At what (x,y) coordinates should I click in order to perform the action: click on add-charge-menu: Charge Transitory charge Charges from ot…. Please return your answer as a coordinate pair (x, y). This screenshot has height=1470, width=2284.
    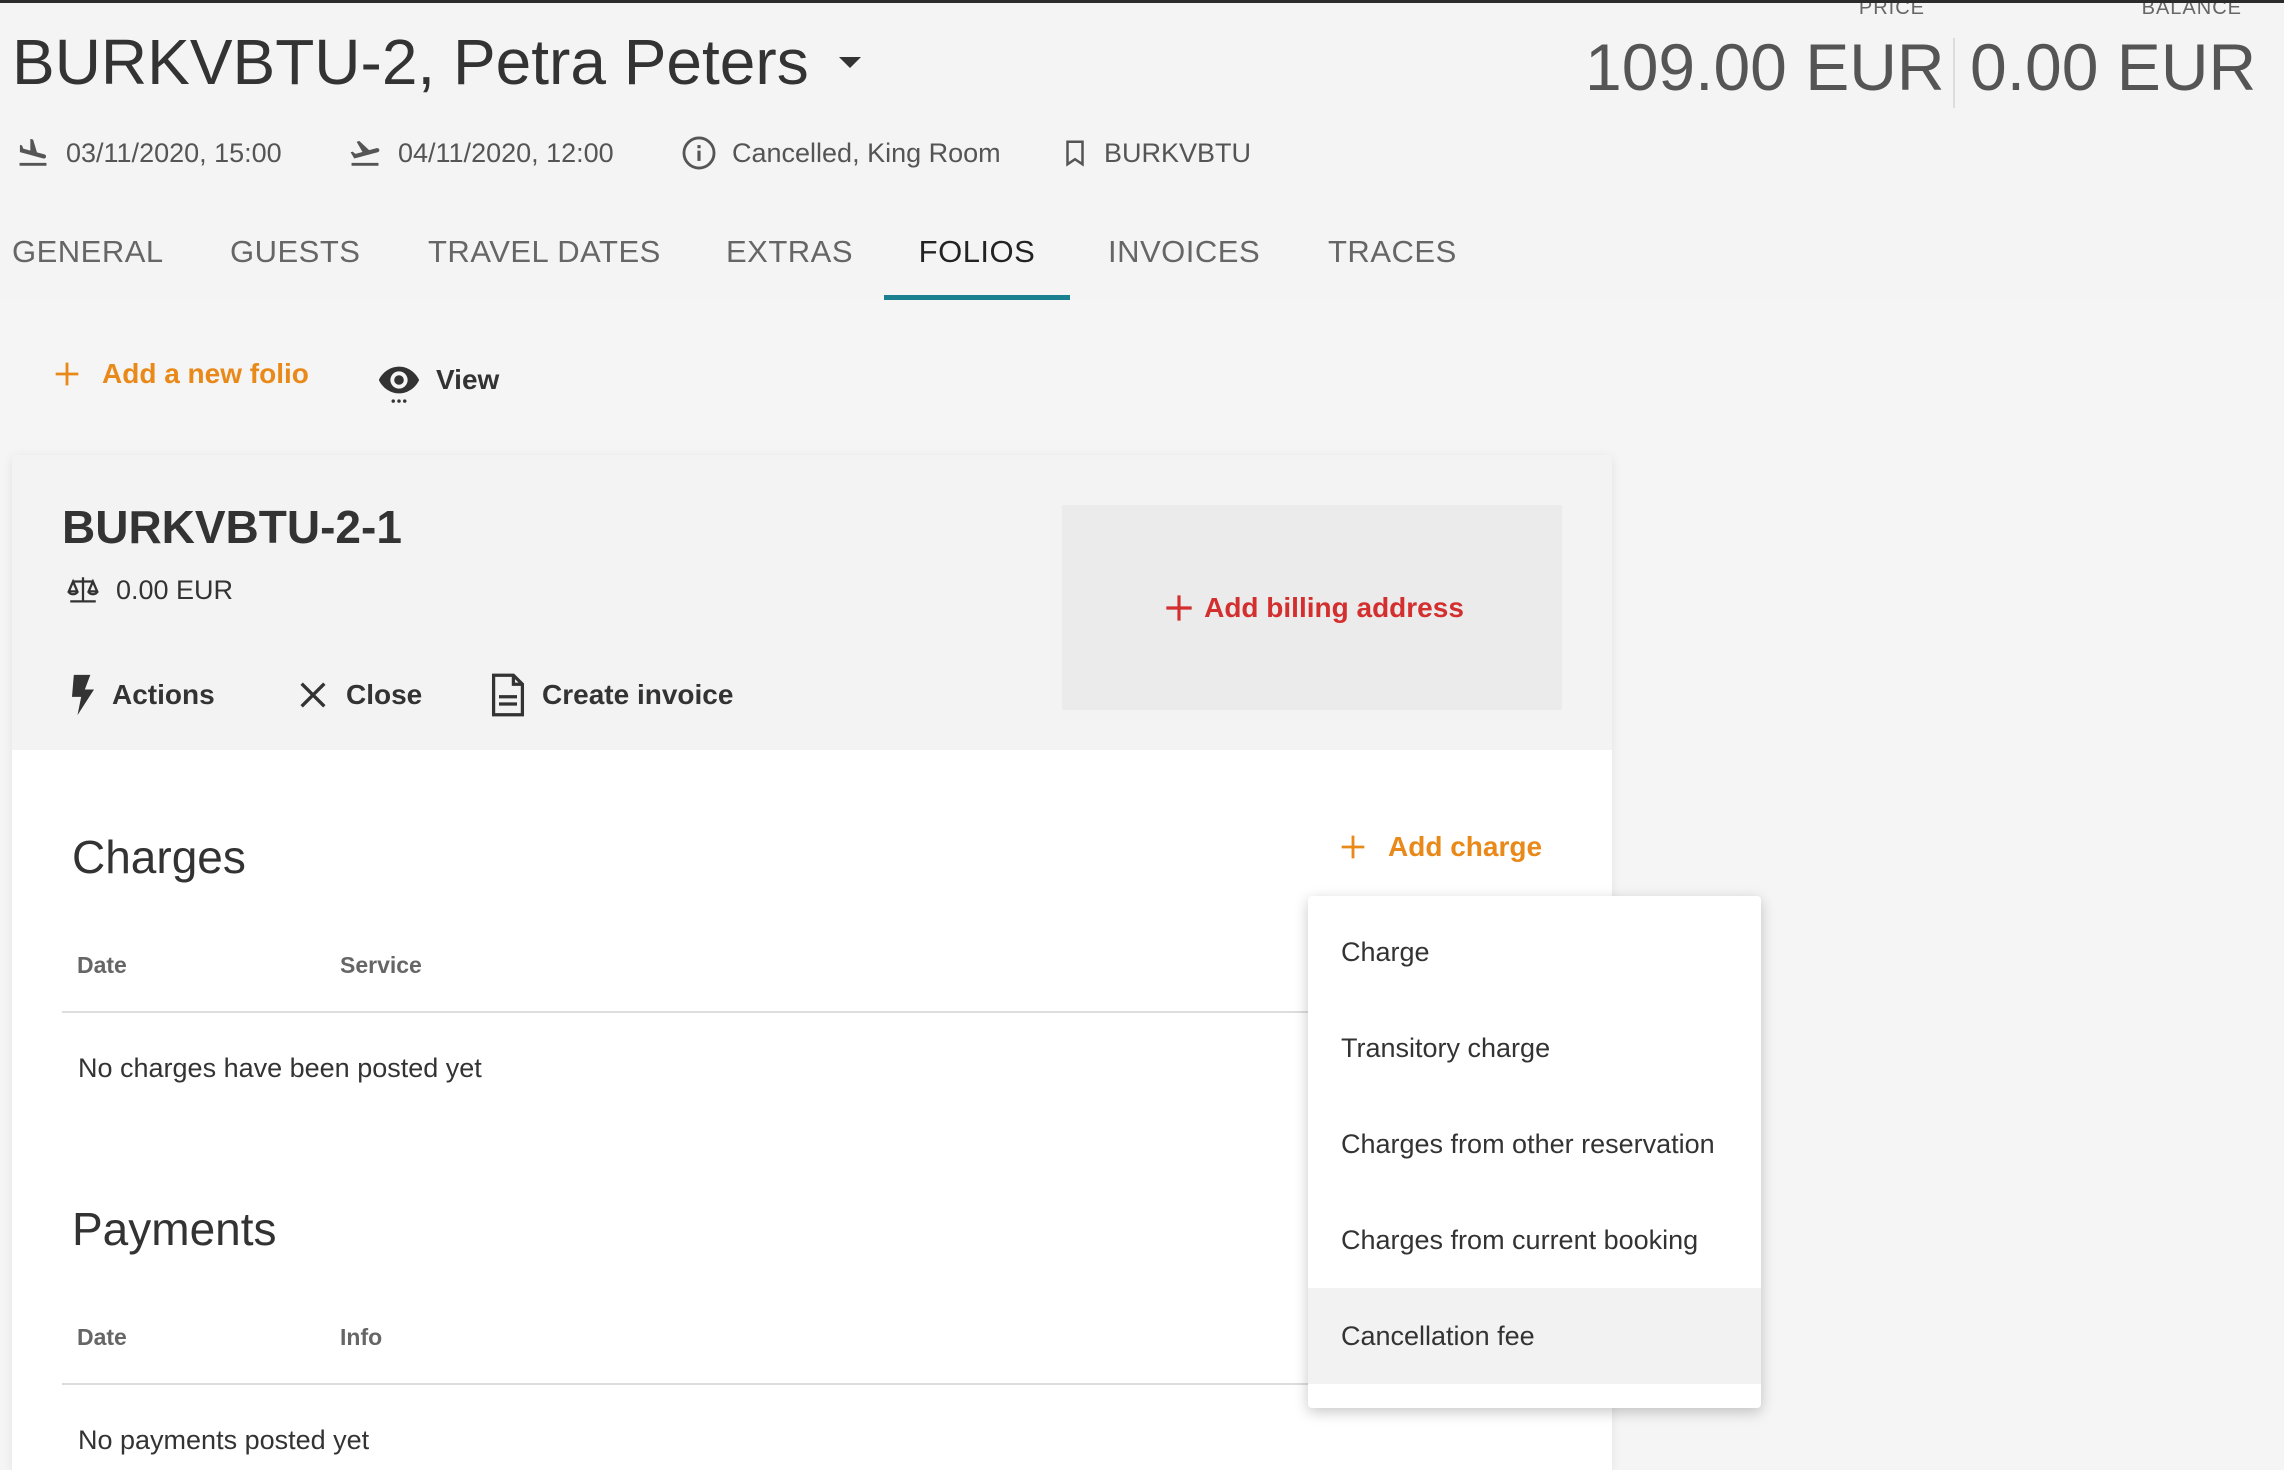
    Looking at the image, I should click on (1534, 1152).